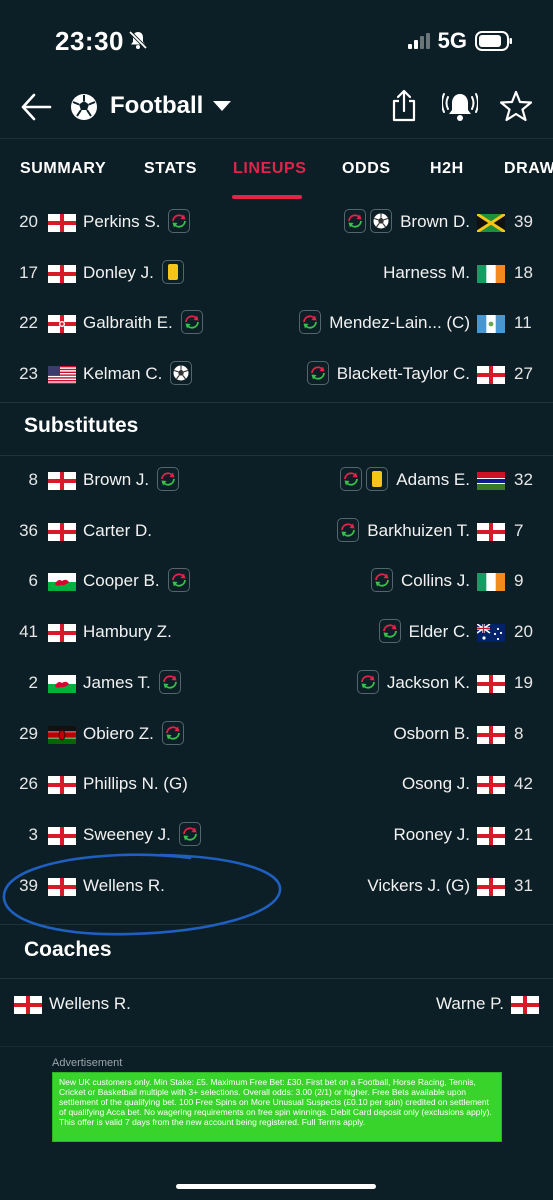 This screenshot has height=1200, width=553. What do you see at coordinates (28, 272) in the screenshot?
I see `home-player-number: 17` at bounding box center [28, 272].